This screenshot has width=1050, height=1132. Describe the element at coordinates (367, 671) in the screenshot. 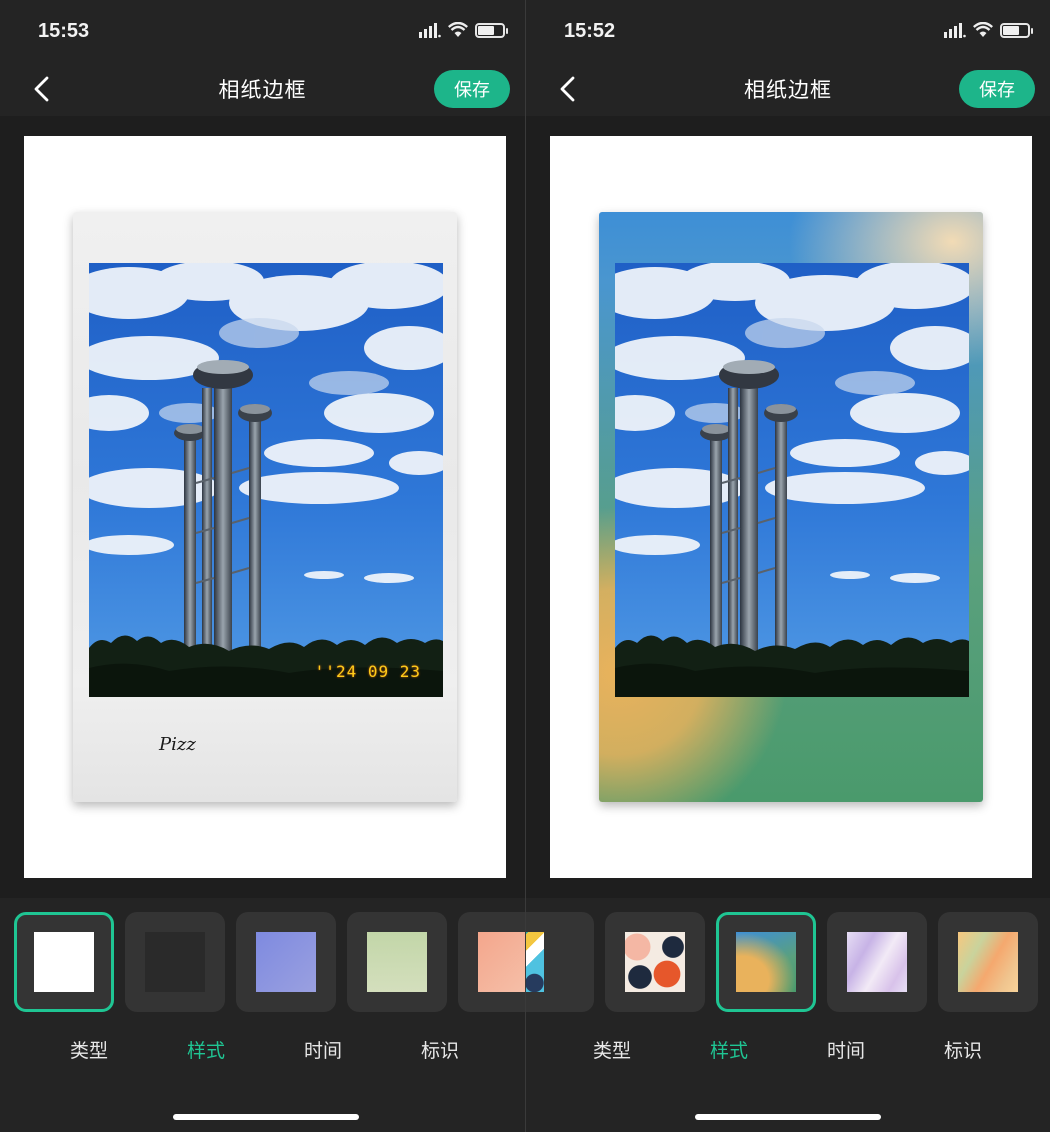

I see `date-stamp: ''24 09 23` at that location.